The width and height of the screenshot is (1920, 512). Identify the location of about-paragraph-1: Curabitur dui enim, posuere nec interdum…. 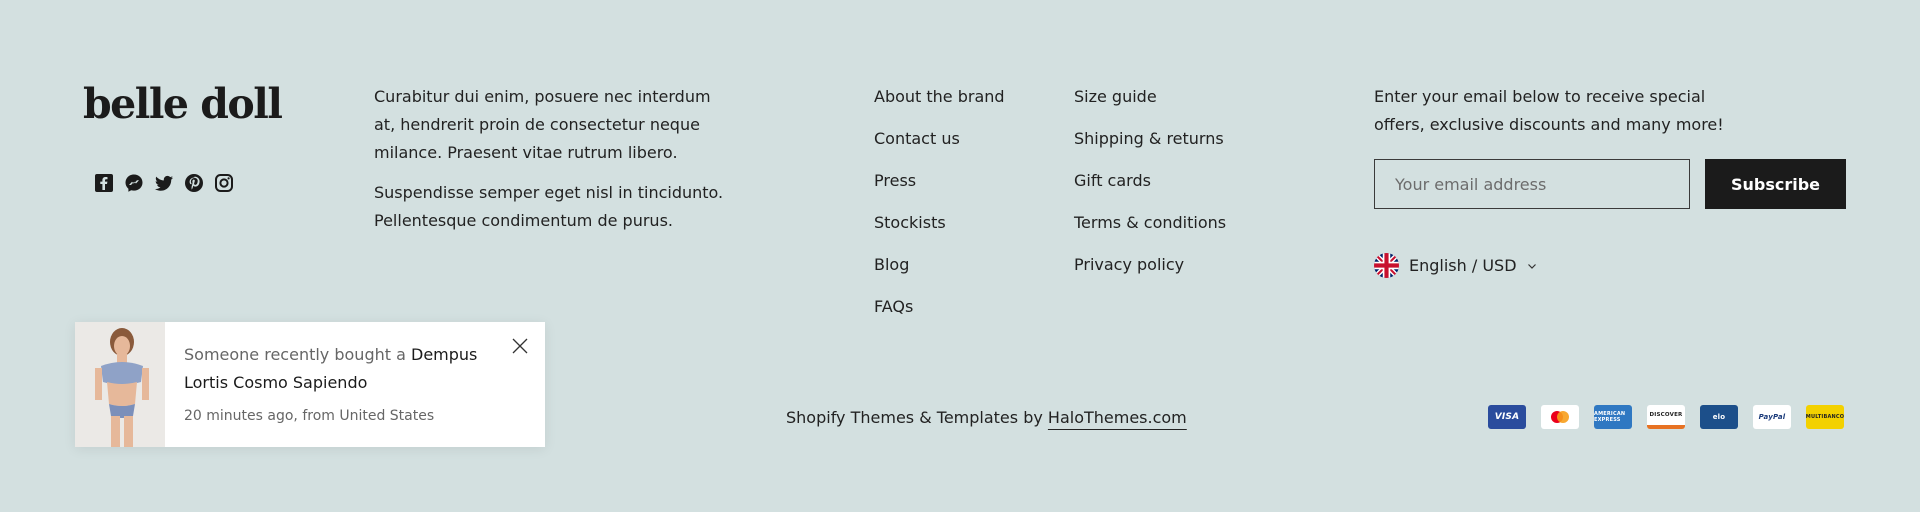
(542, 124).